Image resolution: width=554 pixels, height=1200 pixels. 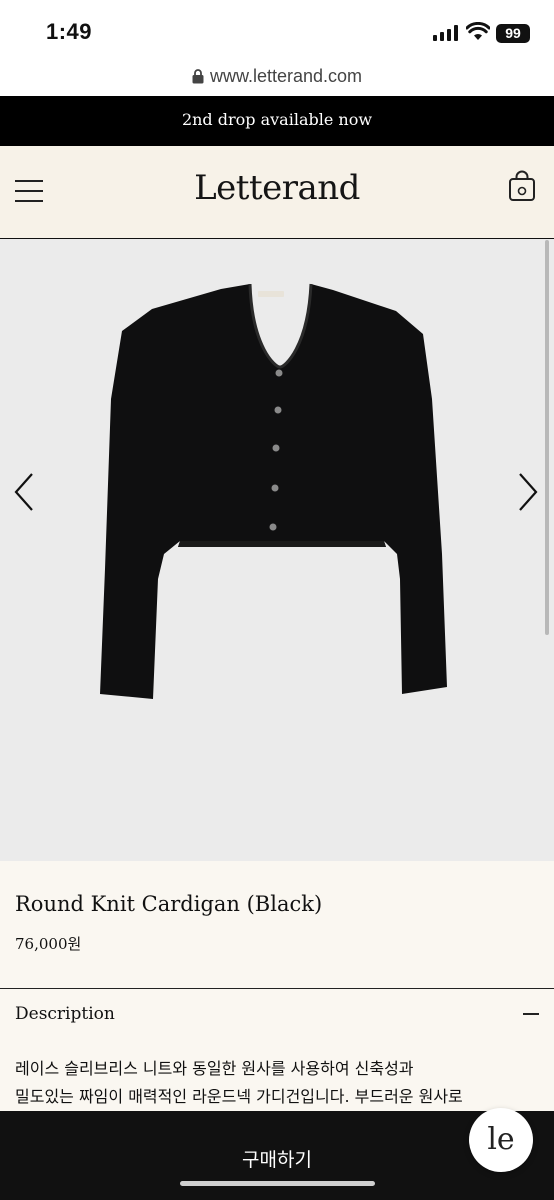 I want to click on lock-icon, so click(x=198, y=76).